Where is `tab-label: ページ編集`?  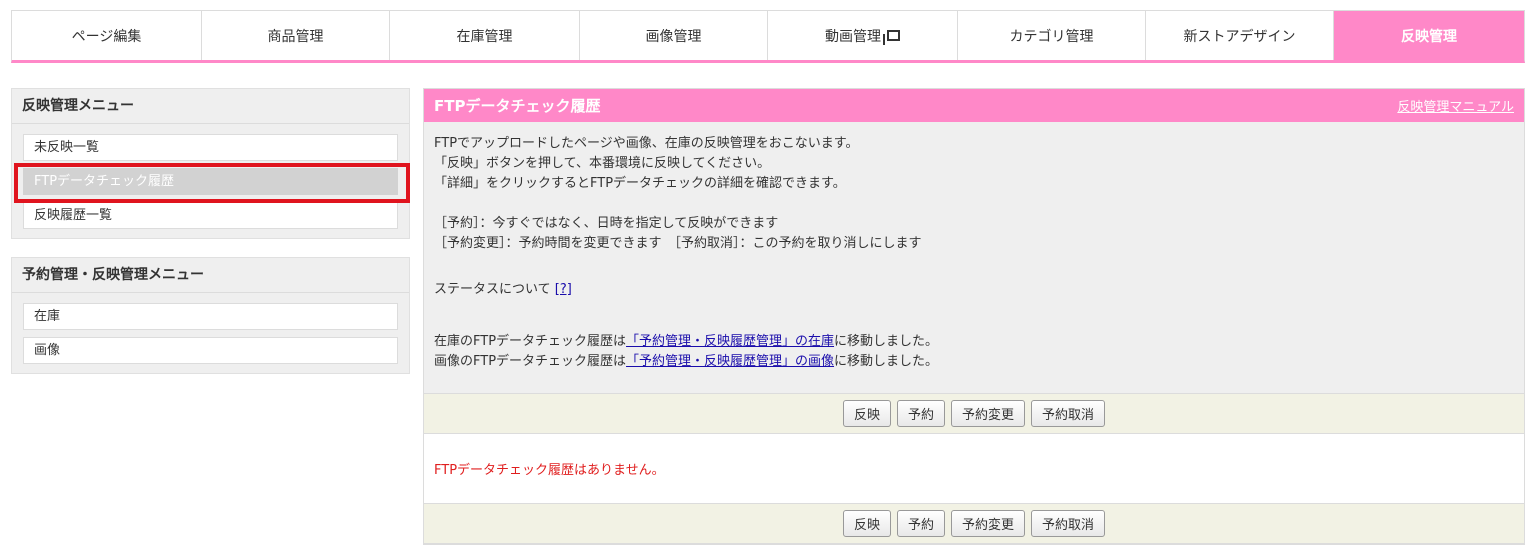
tab-label: ページ編集 is located at coordinates (106, 36).